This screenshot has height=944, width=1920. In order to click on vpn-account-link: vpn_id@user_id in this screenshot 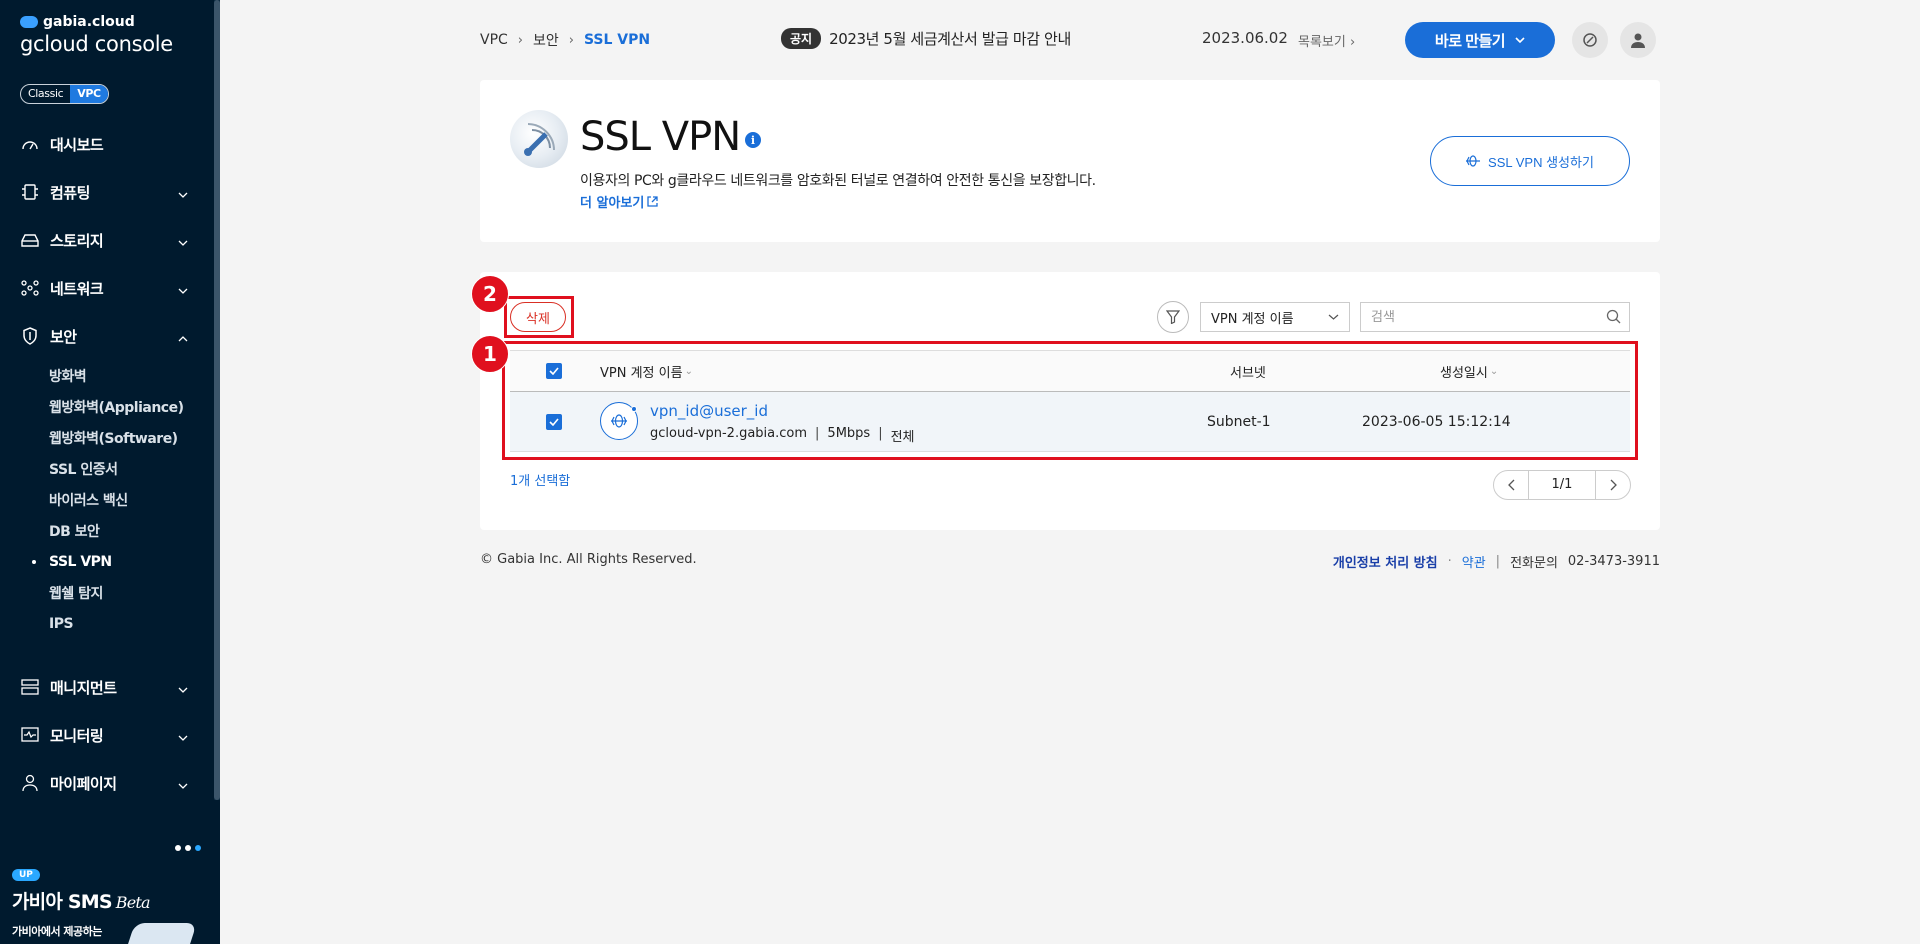, I will do `click(709, 411)`.